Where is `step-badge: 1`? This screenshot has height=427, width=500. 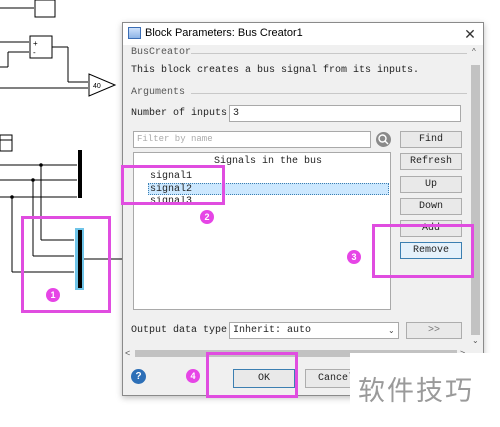 step-badge: 1 is located at coordinates (53, 295).